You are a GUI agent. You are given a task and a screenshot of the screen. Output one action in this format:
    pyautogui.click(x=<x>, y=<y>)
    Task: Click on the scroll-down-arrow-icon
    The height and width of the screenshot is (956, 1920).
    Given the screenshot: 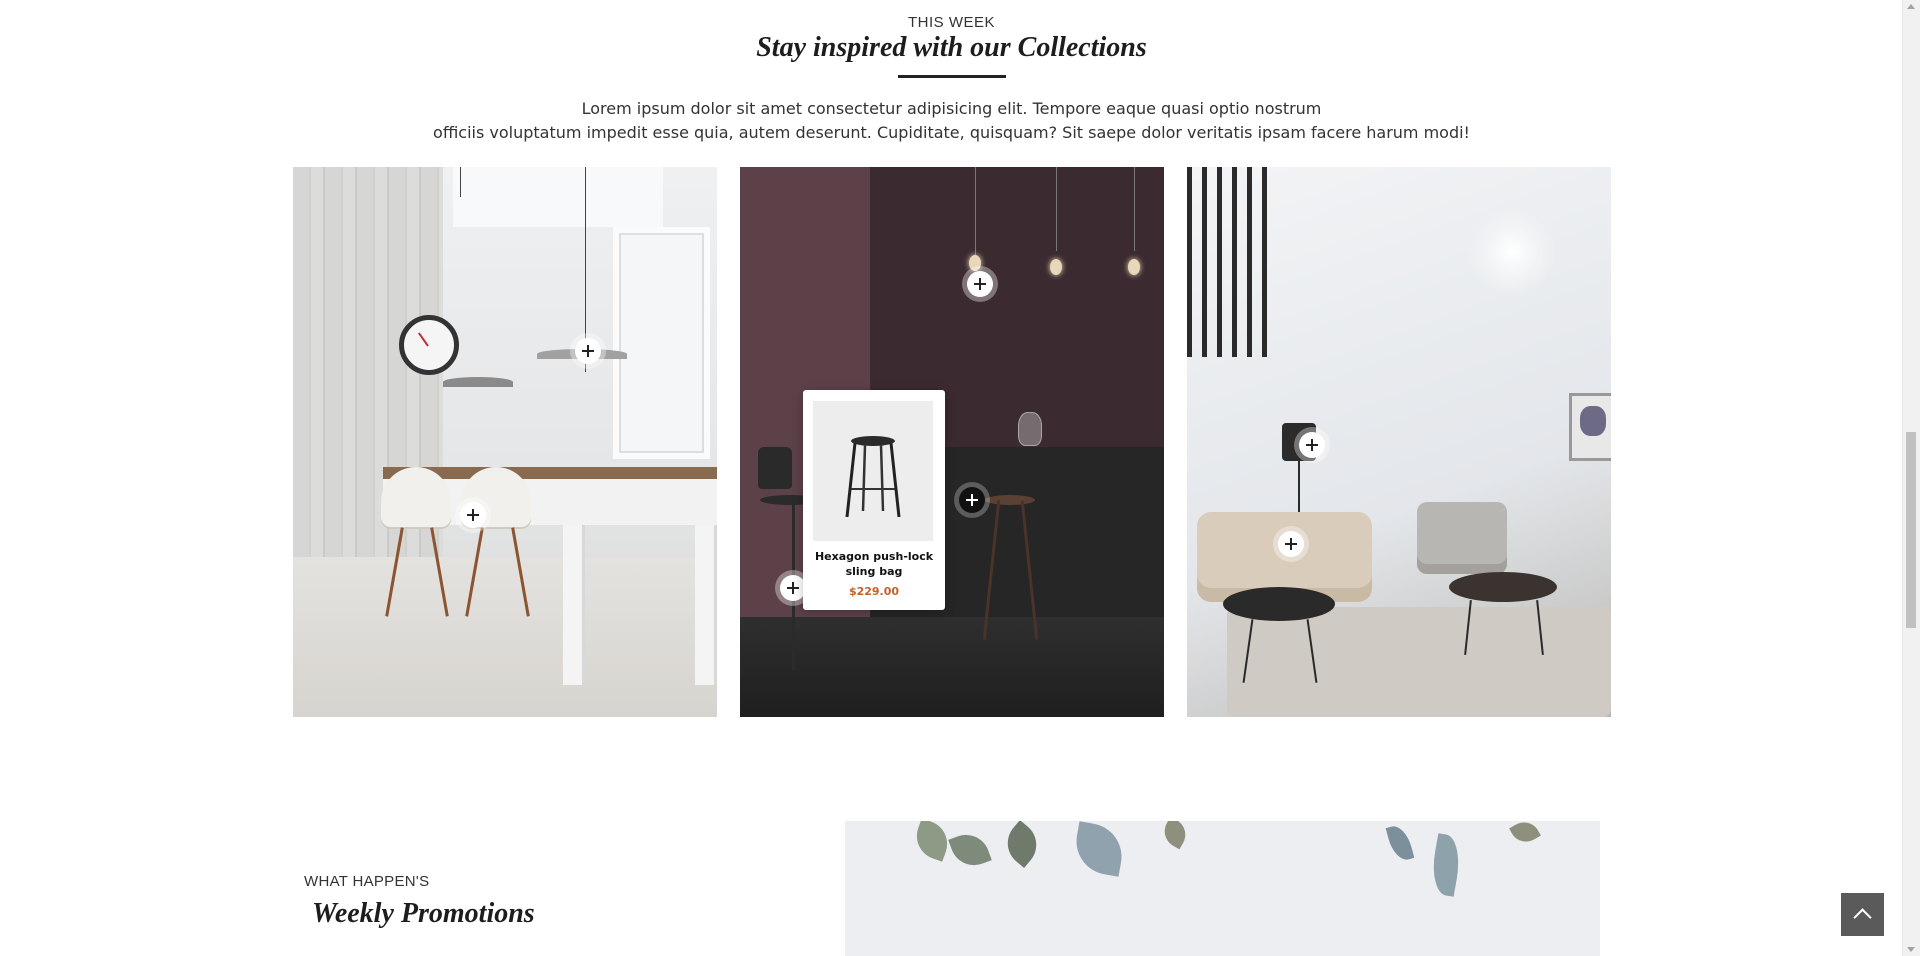 What is the action you would take?
    pyautogui.click(x=1911, y=949)
    